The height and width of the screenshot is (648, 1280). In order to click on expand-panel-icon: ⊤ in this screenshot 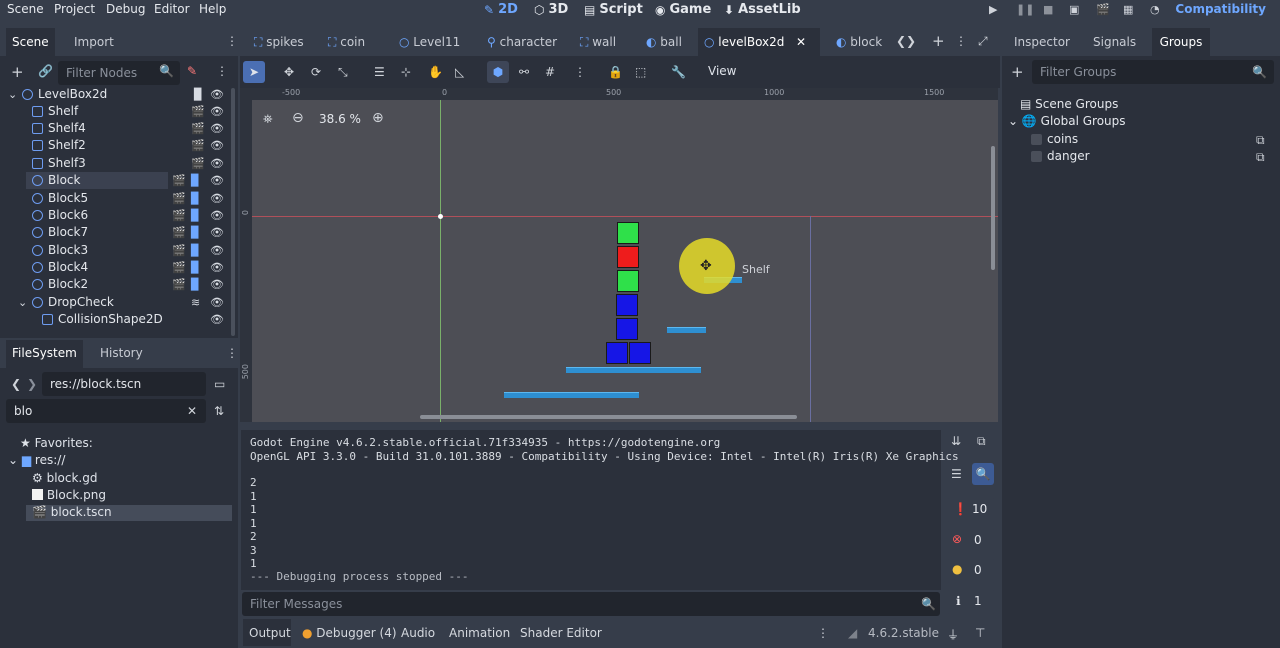, I will do `click(980, 633)`.